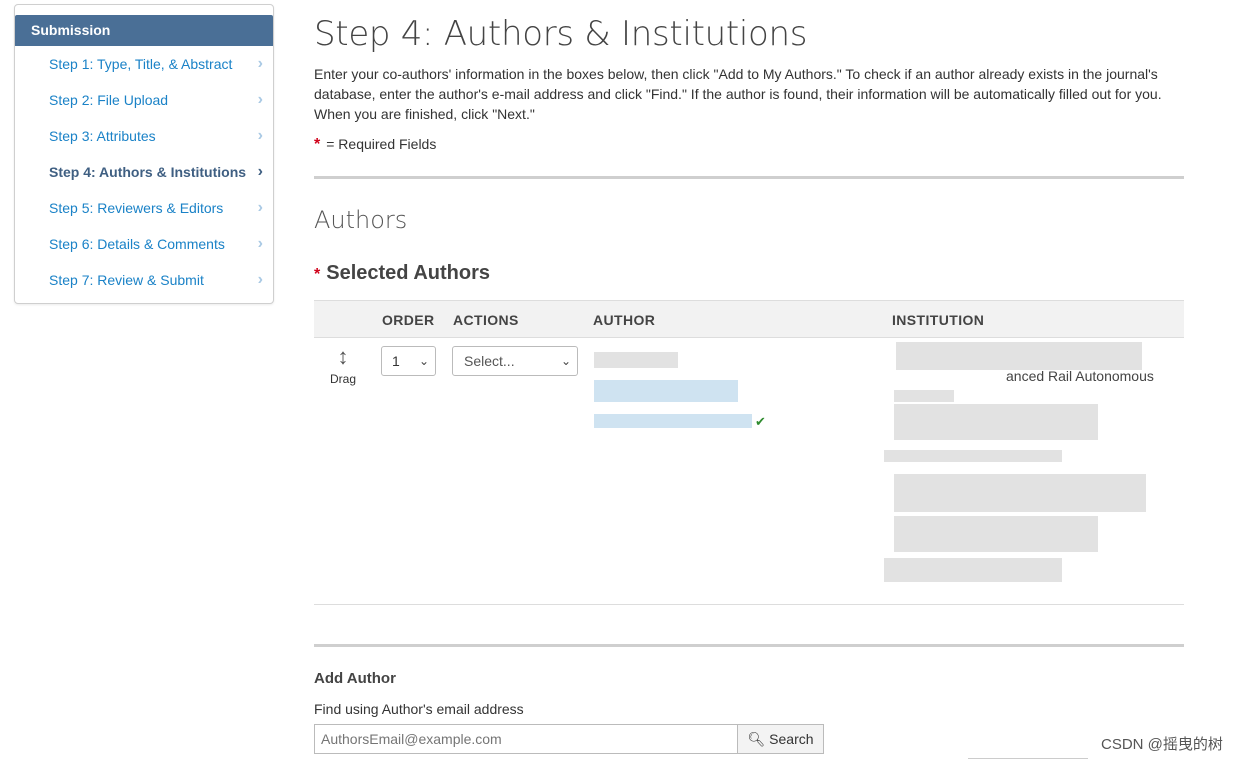 The width and height of the screenshot is (1253, 760). Describe the element at coordinates (486, 320) in the screenshot. I see `column-header-actions: ACTIONS` at that location.